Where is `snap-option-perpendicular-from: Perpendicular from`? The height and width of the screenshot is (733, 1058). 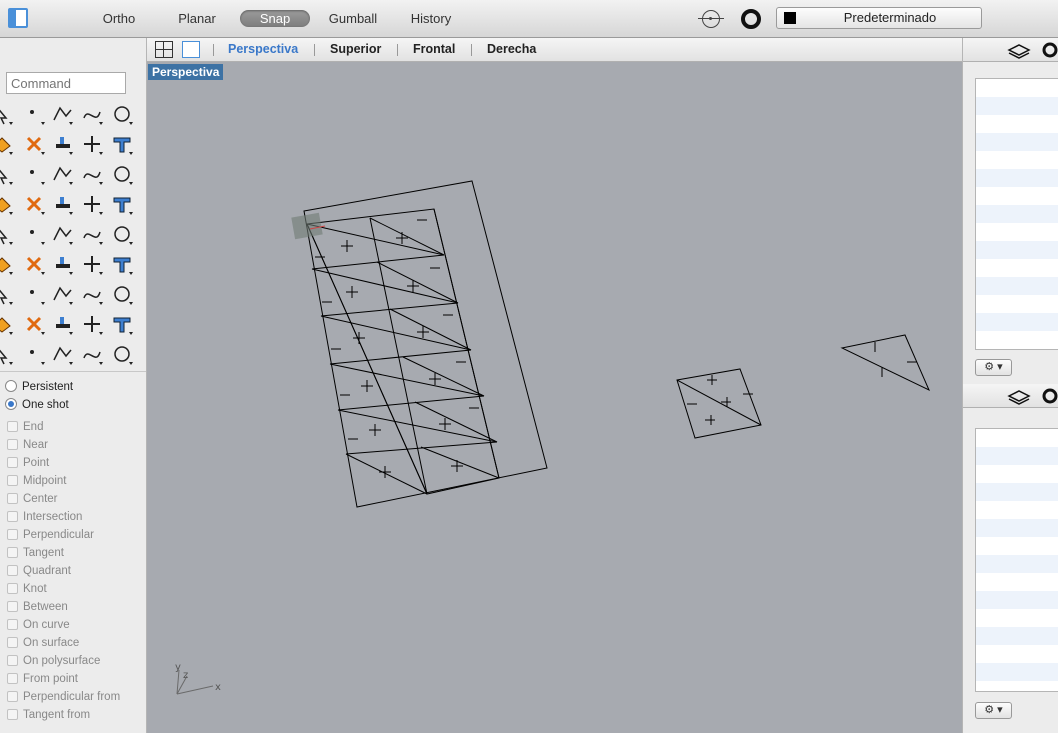
snap-option-perpendicular-from: Perpendicular from is located at coordinates (63, 697).